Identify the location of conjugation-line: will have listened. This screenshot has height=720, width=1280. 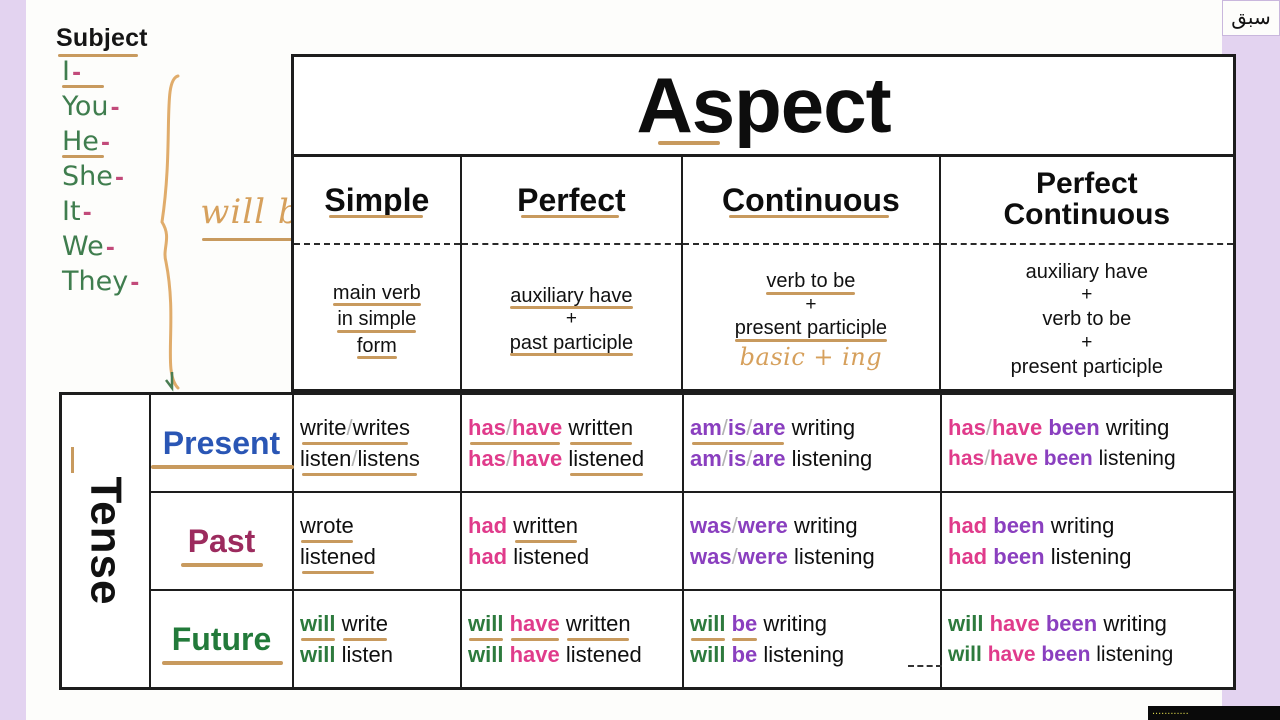
(572, 654).